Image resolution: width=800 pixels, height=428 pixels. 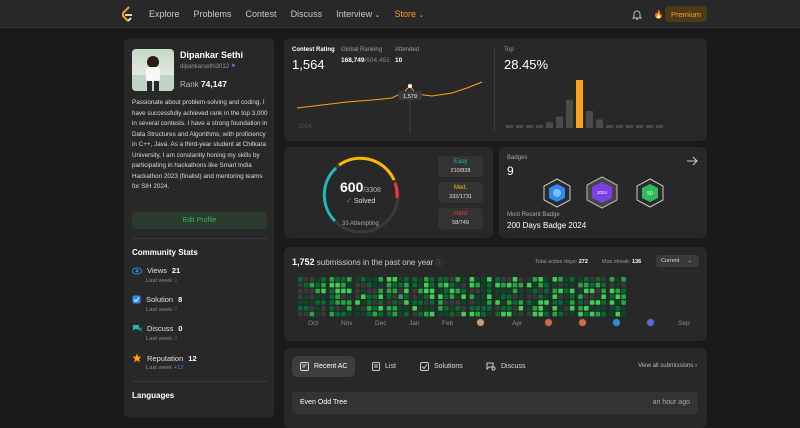 I want to click on badge-2024-icon: 2024, so click(x=602, y=192).